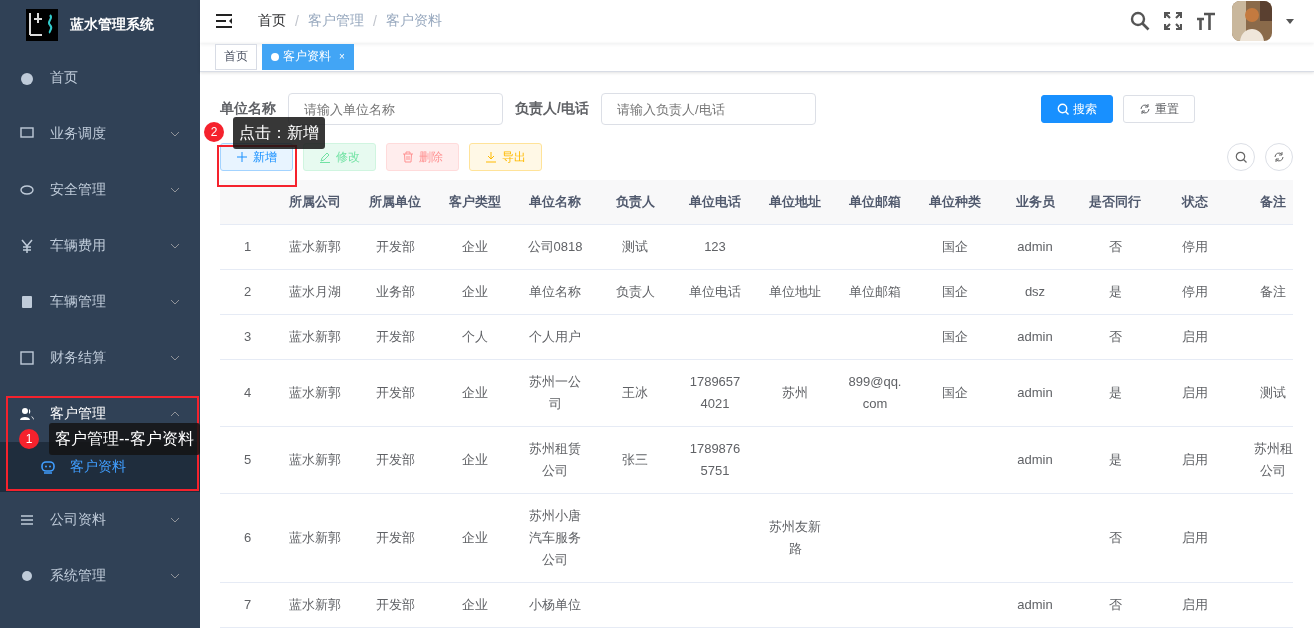 The image size is (1314, 628). Describe the element at coordinates (555, 247) in the screenshot. I see `table-cell-text: 公司0818` at that location.